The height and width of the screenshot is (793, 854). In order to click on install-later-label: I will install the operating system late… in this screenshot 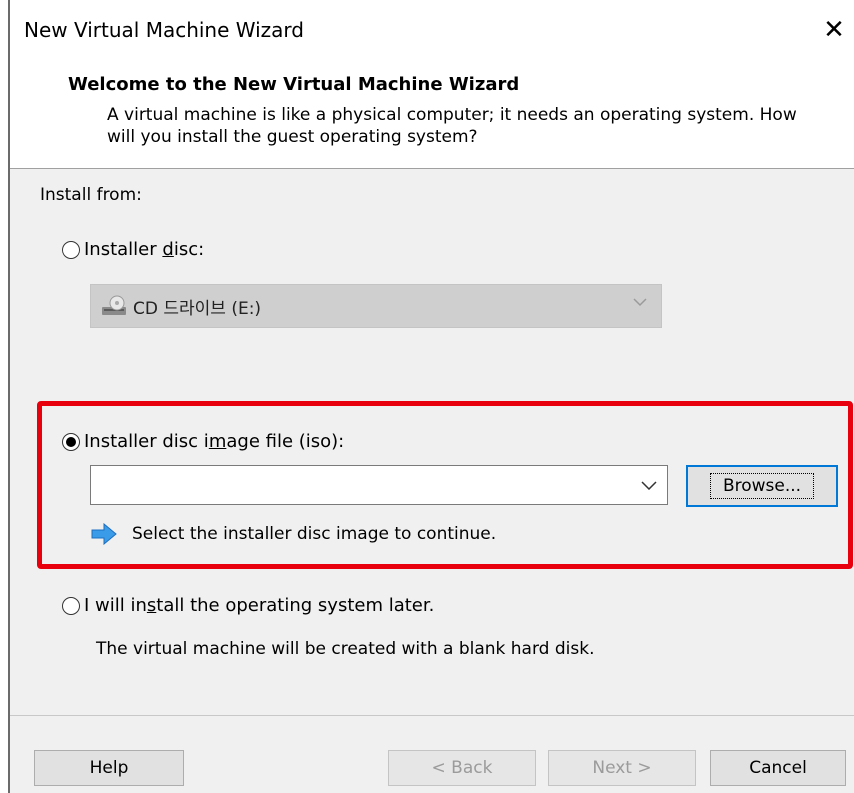, I will do `click(259, 605)`.